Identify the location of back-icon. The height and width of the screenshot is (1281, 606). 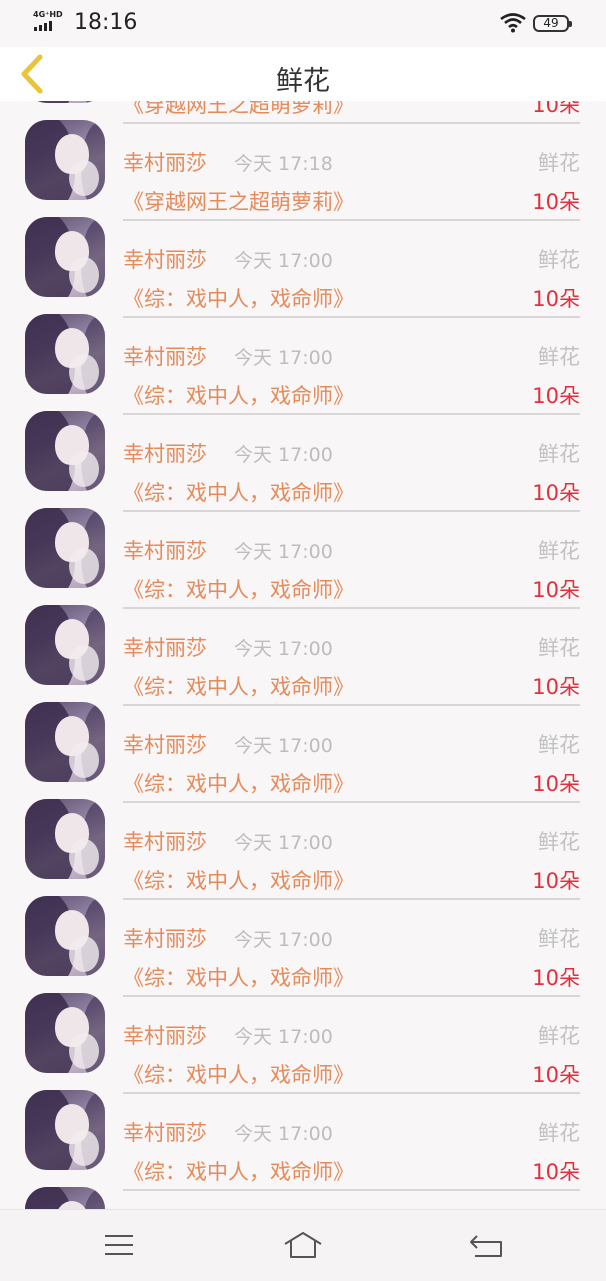
(487, 1245).